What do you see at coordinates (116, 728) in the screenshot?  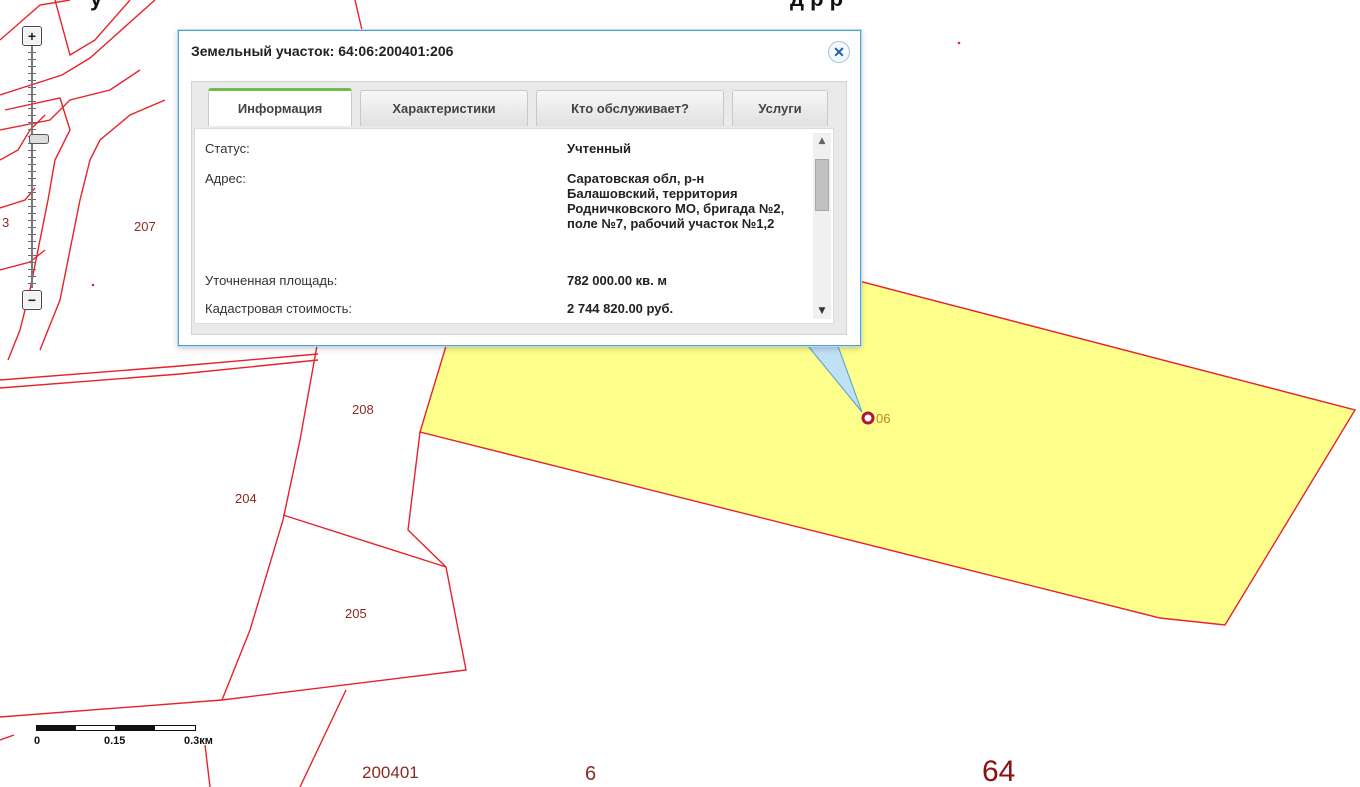 I see `scale-bar-graphic` at bounding box center [116, 728].